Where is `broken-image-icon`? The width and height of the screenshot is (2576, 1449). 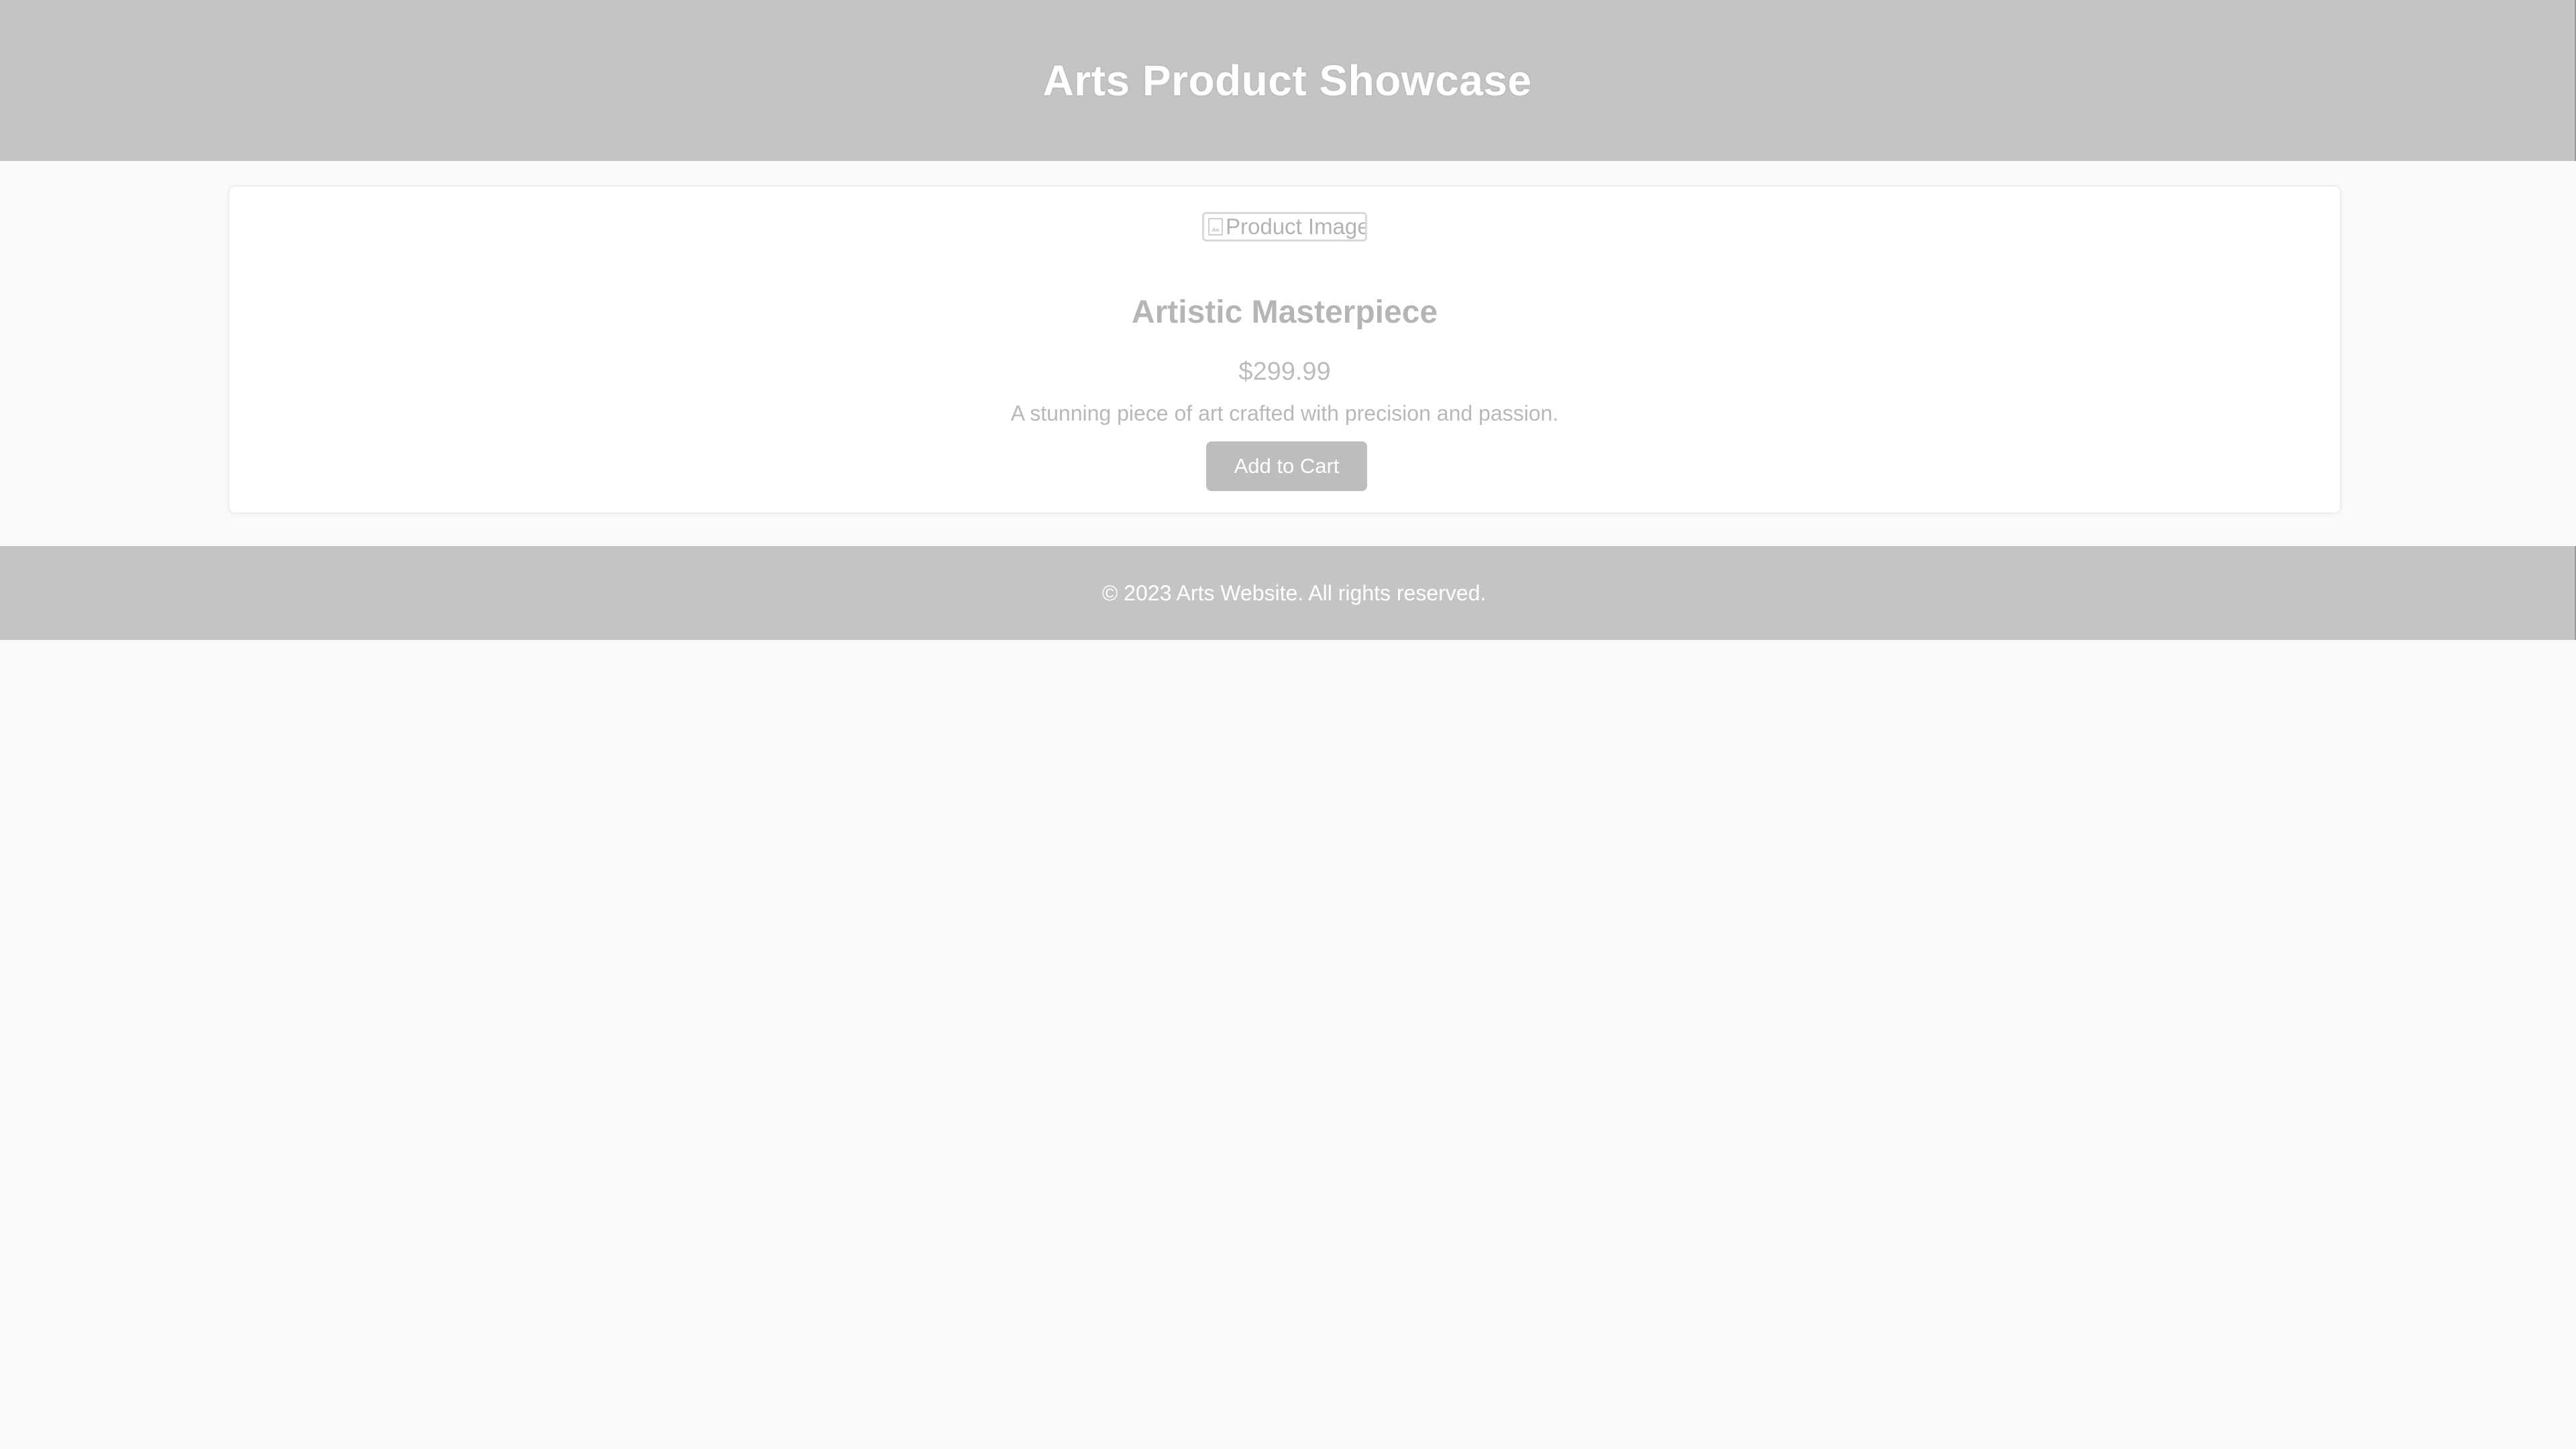 broken-image-icon is located at coordinates (1215, 226).